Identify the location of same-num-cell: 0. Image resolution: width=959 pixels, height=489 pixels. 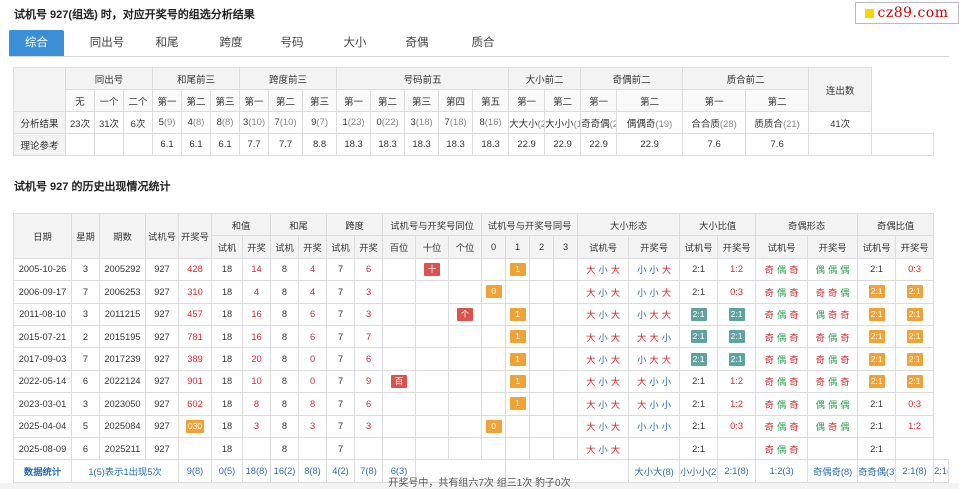
(494, 426).